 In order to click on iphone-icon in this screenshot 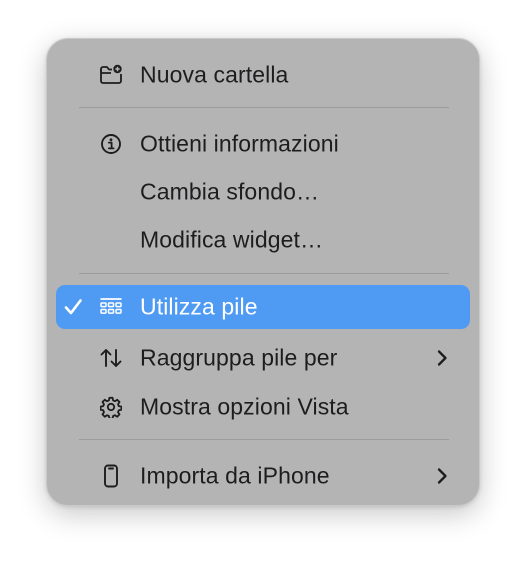, I will do `click(111, 476)`.